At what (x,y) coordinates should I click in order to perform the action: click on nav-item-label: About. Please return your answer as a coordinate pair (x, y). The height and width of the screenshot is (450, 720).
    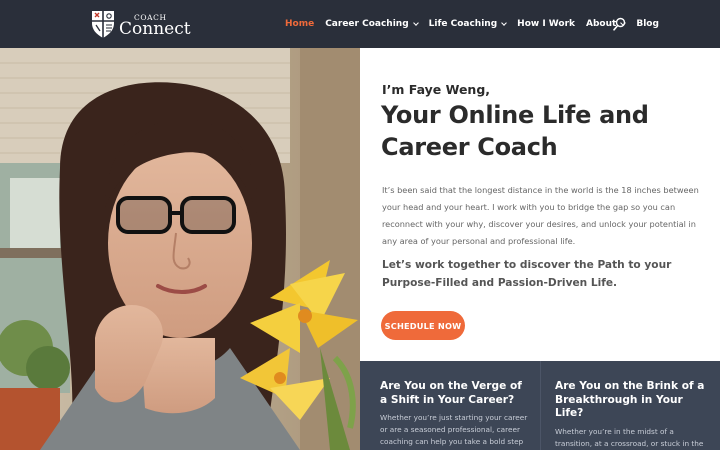
    Looking at the image, I should click on (601, 24).